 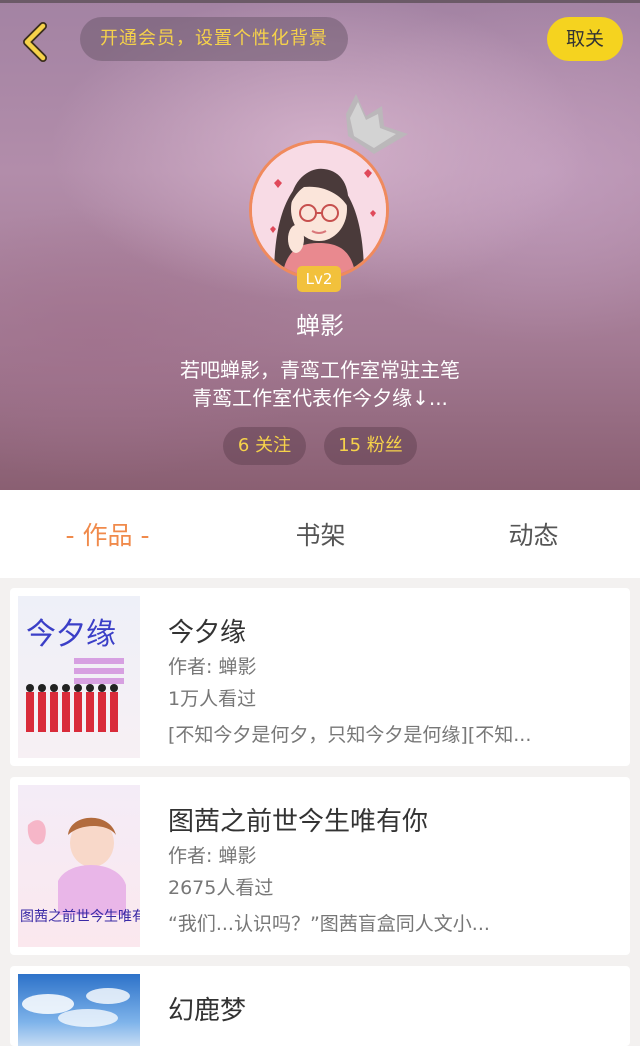 I want to click on username: 蝉影, so click(x=320, y=326).